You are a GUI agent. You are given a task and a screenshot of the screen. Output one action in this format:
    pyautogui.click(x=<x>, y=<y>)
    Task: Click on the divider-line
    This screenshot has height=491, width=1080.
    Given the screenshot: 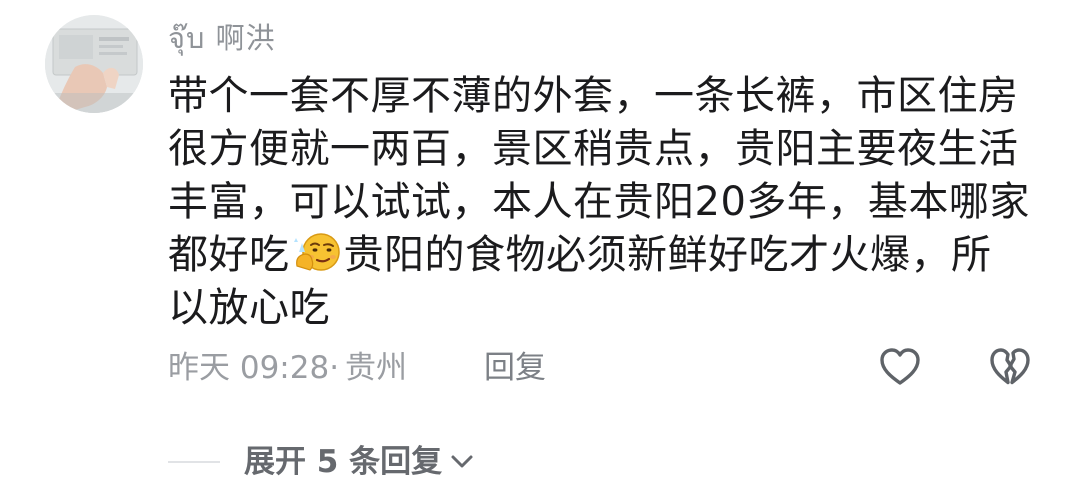 What is the action you would take?
    pyautogui.click(x=194, y=462)
    